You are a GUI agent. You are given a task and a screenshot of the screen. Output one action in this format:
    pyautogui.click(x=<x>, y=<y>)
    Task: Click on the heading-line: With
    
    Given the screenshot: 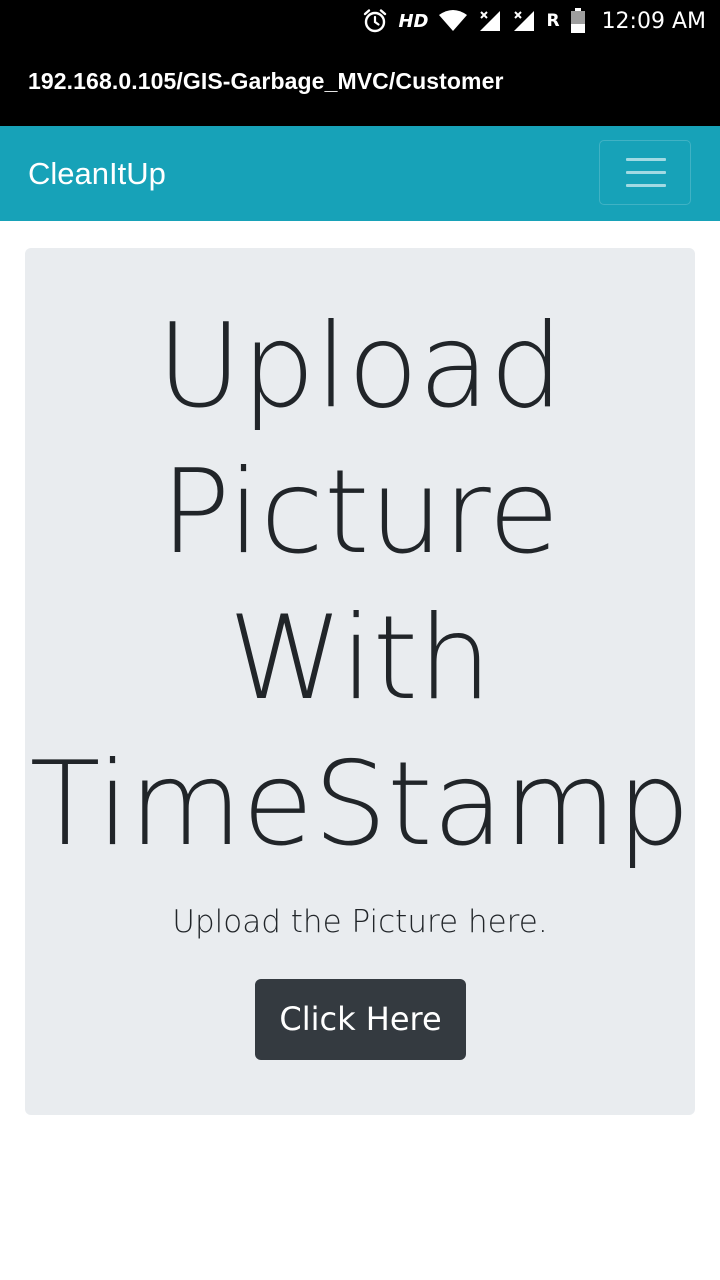 What is the action you would take?
    pyautogui.click(x=360, y=658)
    